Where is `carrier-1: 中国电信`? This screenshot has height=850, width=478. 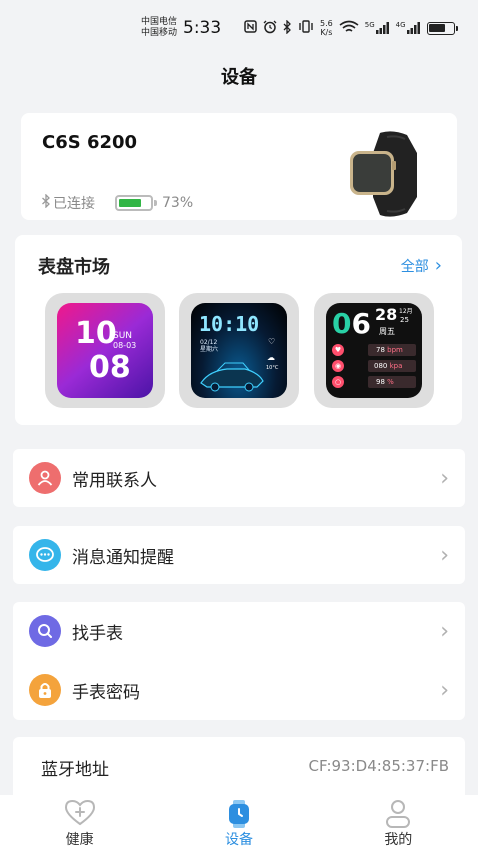
carrier-1: 中国电信 is located at coordinates (159, 22).